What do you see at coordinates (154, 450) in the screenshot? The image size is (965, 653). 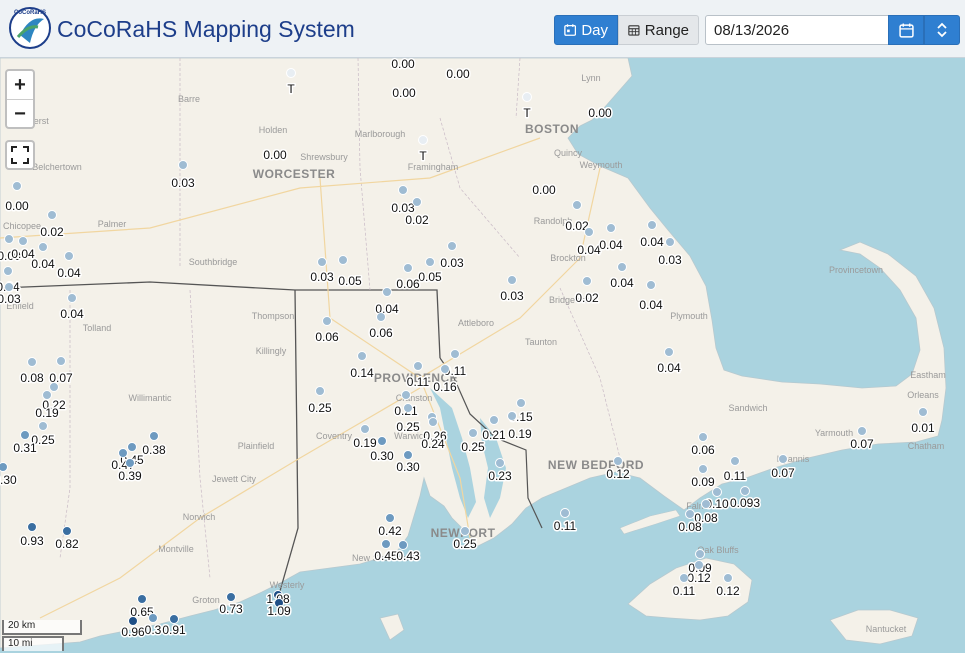 I see `precip-value-label: 0.38` at bounding box center [154, 450].